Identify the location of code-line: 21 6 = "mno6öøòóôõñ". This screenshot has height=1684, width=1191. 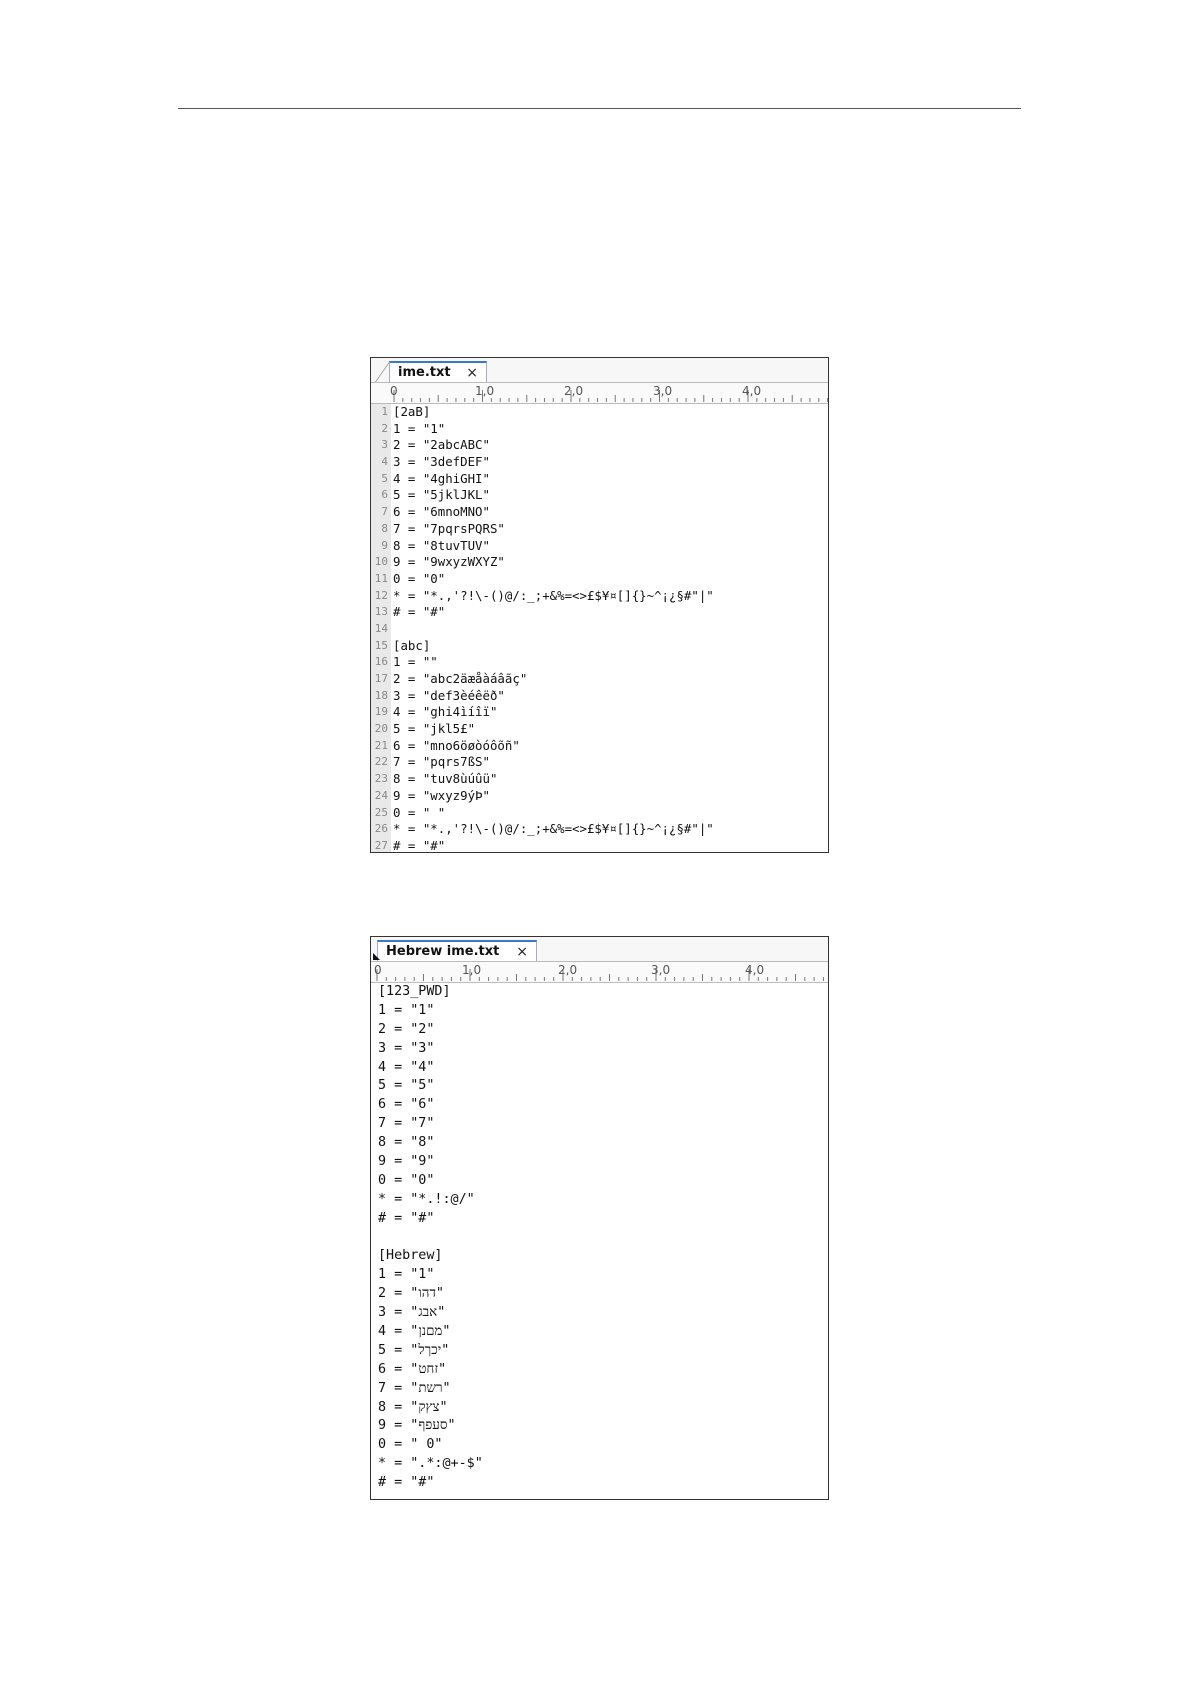
(599, 746).